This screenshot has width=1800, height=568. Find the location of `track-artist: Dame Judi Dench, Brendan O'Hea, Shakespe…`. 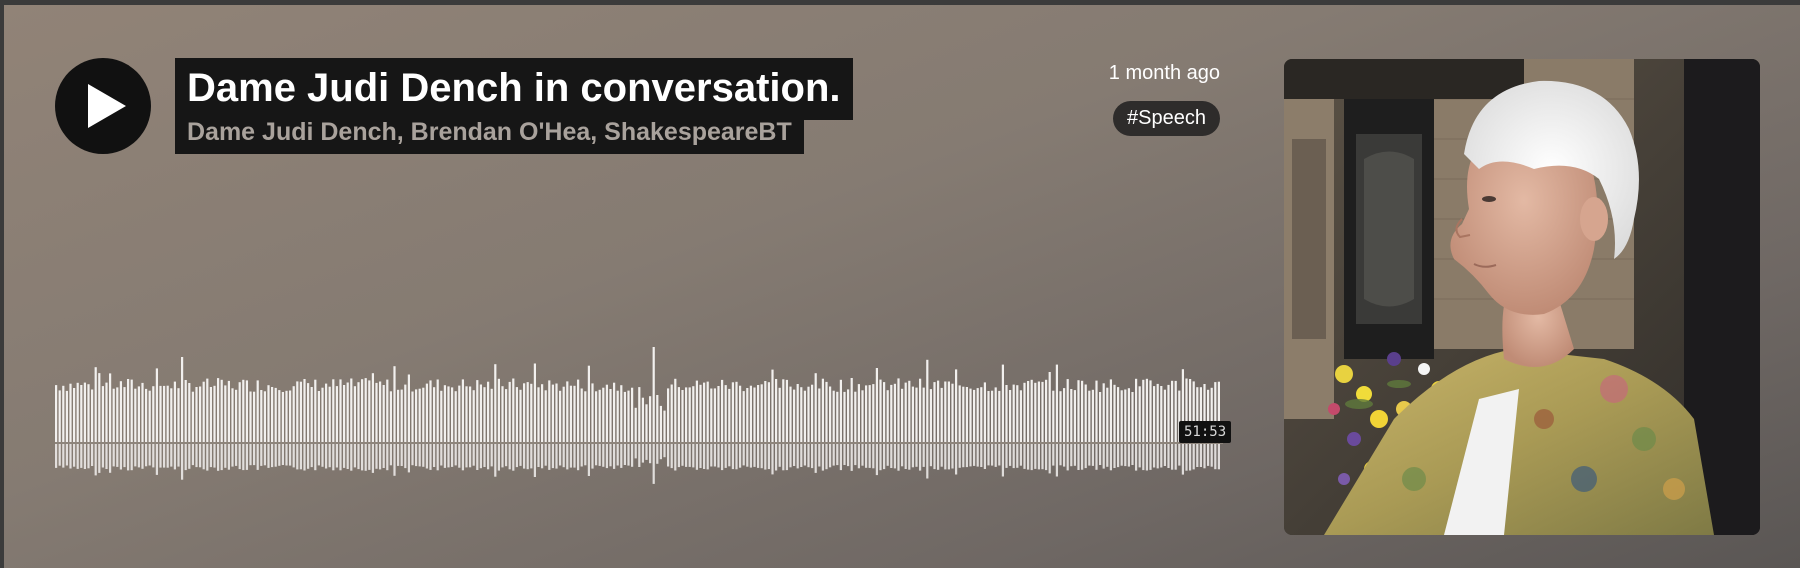

track-artist: Dame Judi Dench, Brendan O'Hea, Shakespe… is located at coordinates (489, 132).